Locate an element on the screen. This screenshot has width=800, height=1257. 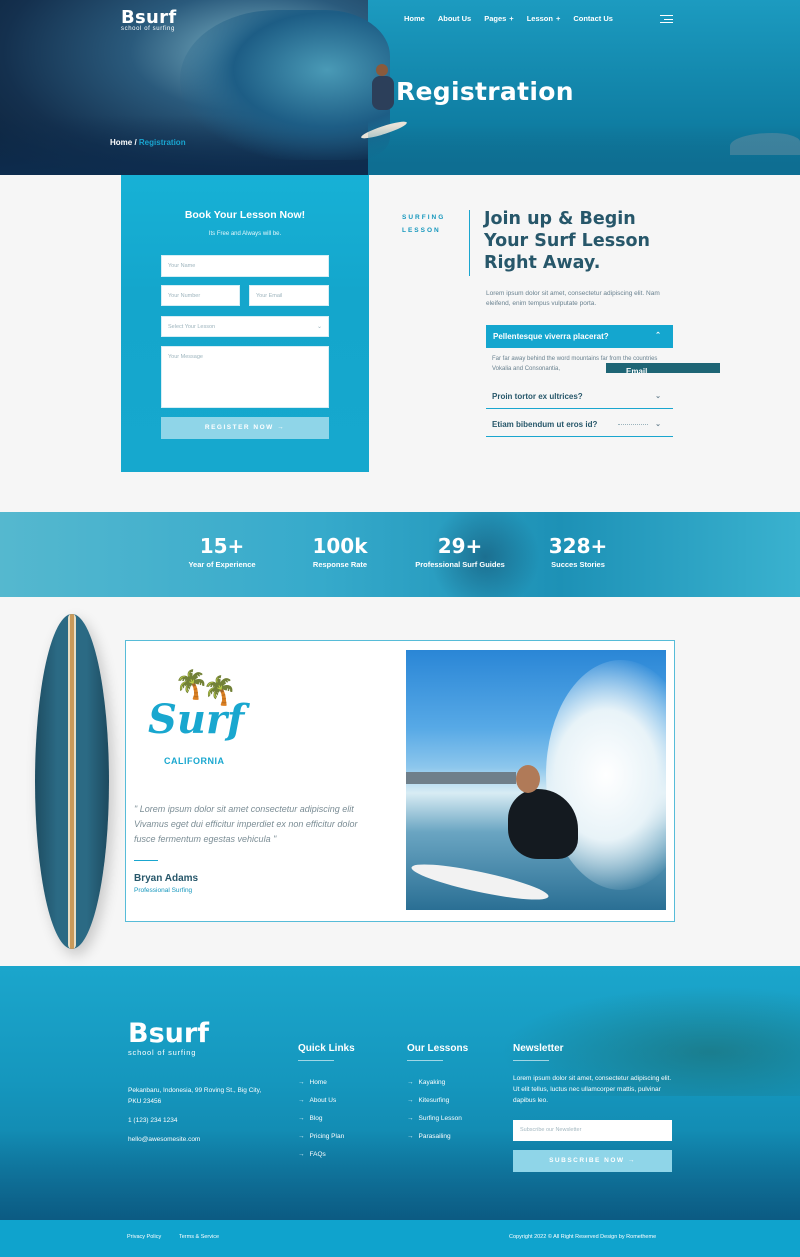
nav-pages: Pages + is located at coordinates (499, 18).